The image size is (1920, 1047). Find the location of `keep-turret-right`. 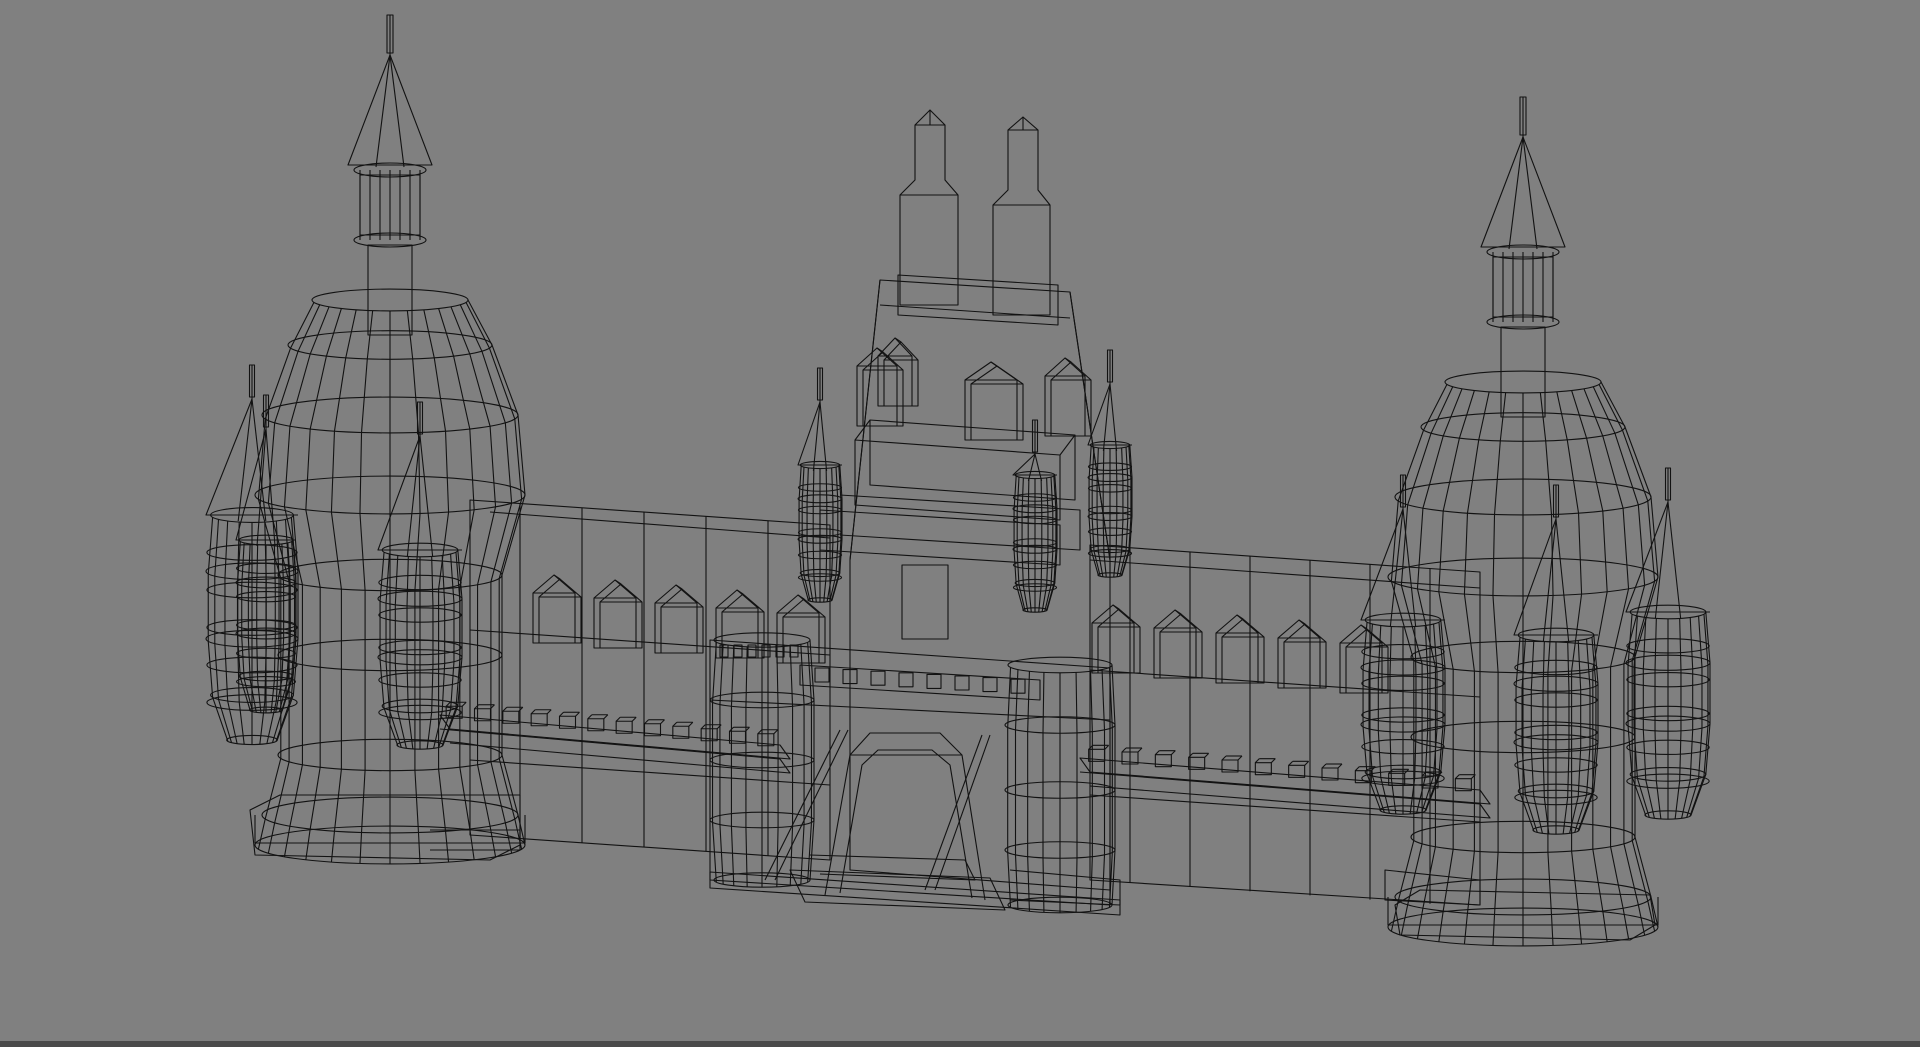

keep-turret-right is located at coordinates (1110, 463).